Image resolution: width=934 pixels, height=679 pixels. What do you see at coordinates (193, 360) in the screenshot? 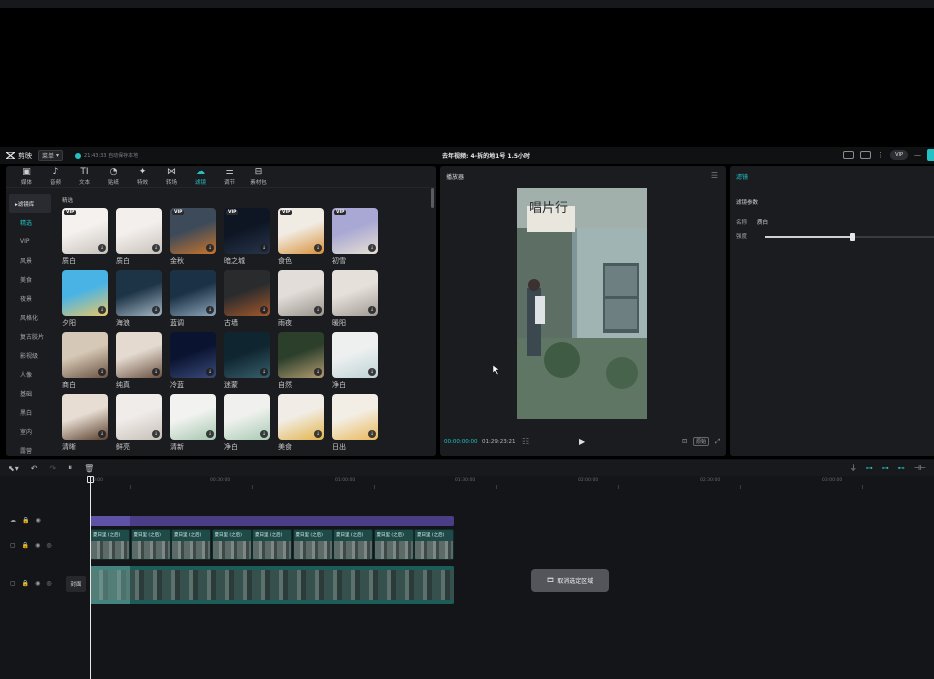
I see `filter-tile: ↓ 冷蓝` at bounding box center [193, 360].